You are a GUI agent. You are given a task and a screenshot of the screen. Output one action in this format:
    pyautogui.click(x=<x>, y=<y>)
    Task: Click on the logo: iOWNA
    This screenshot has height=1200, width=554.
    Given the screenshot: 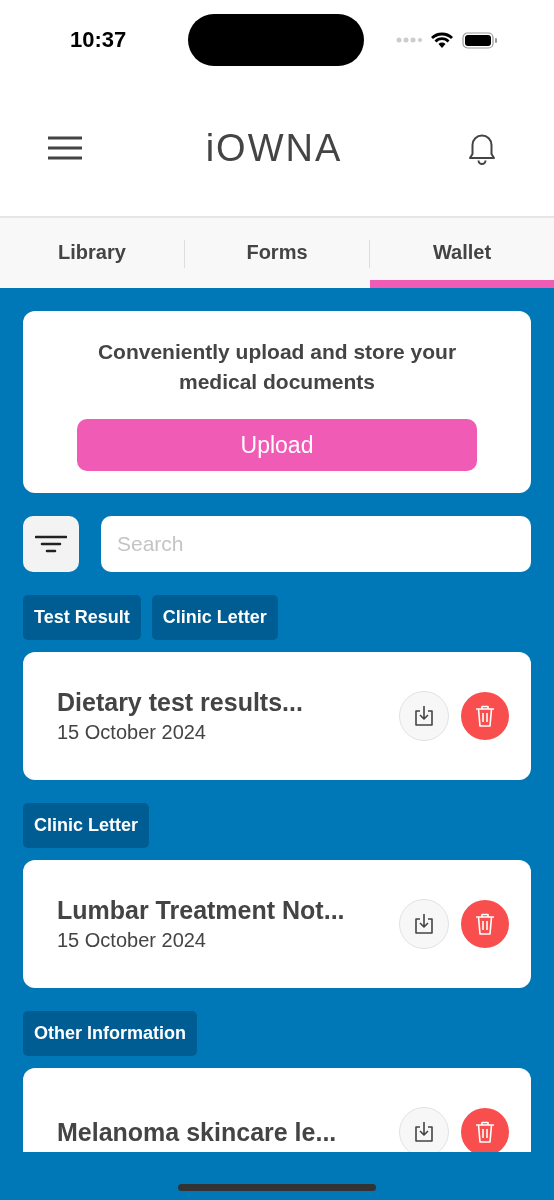 What is the action you would take?
    pyautogui.click(x=274, y=148)
    